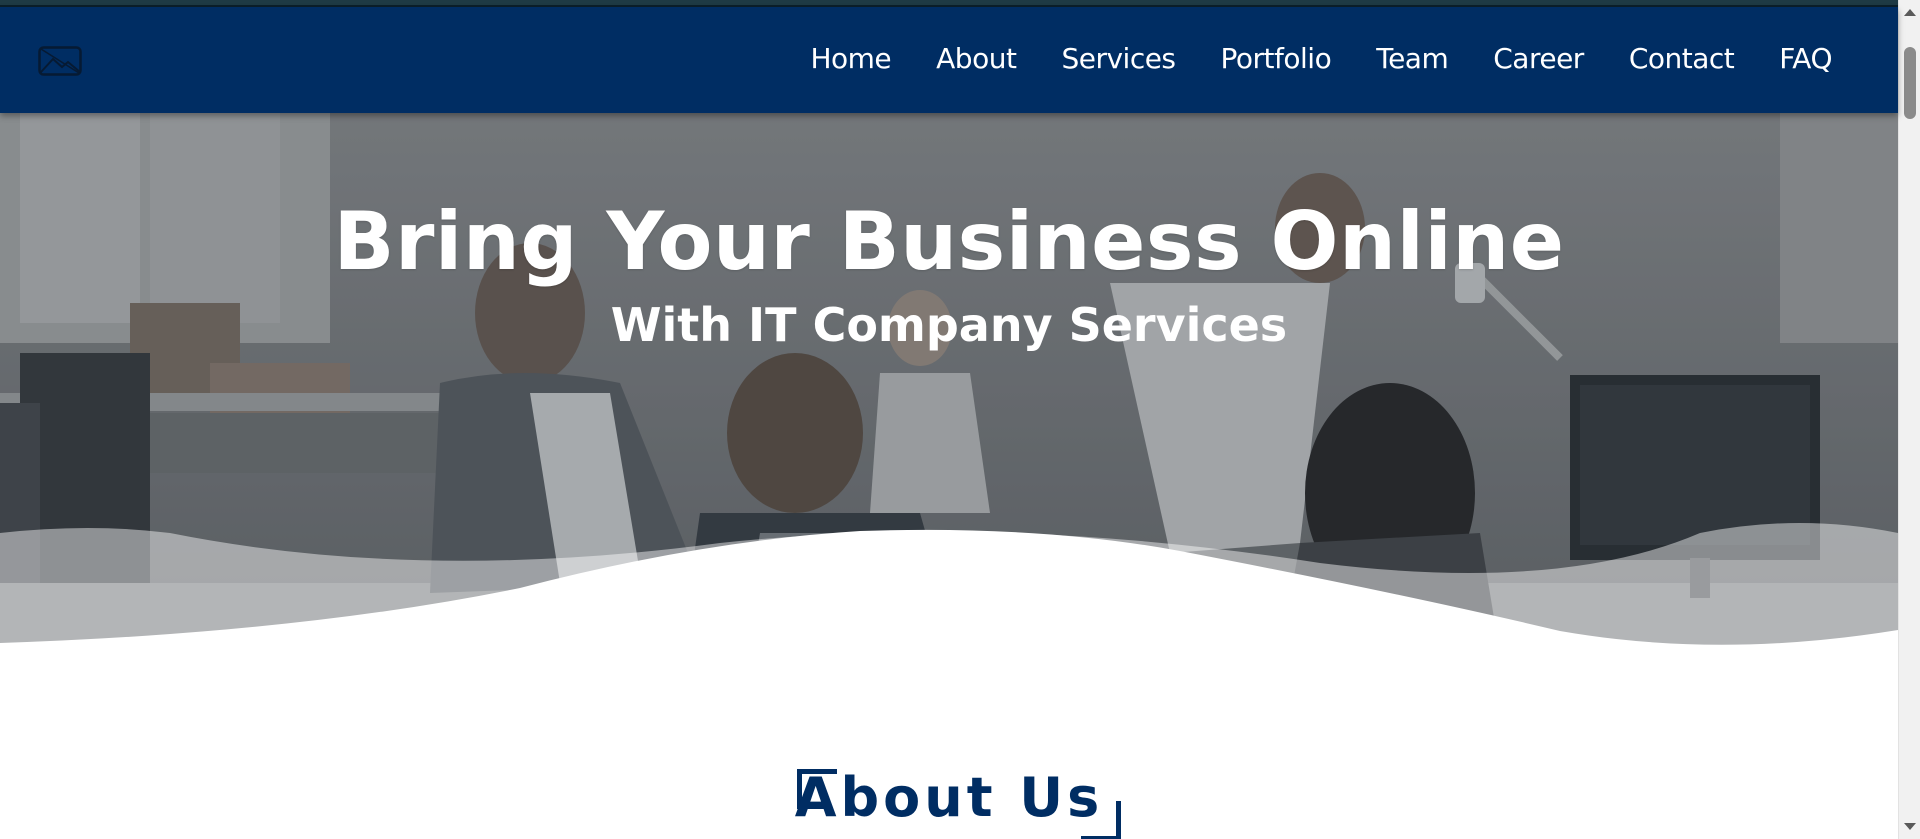  Describe the element at coordinates (1910, 83) in the screenshot. I see `scroll-thumb` at that location.